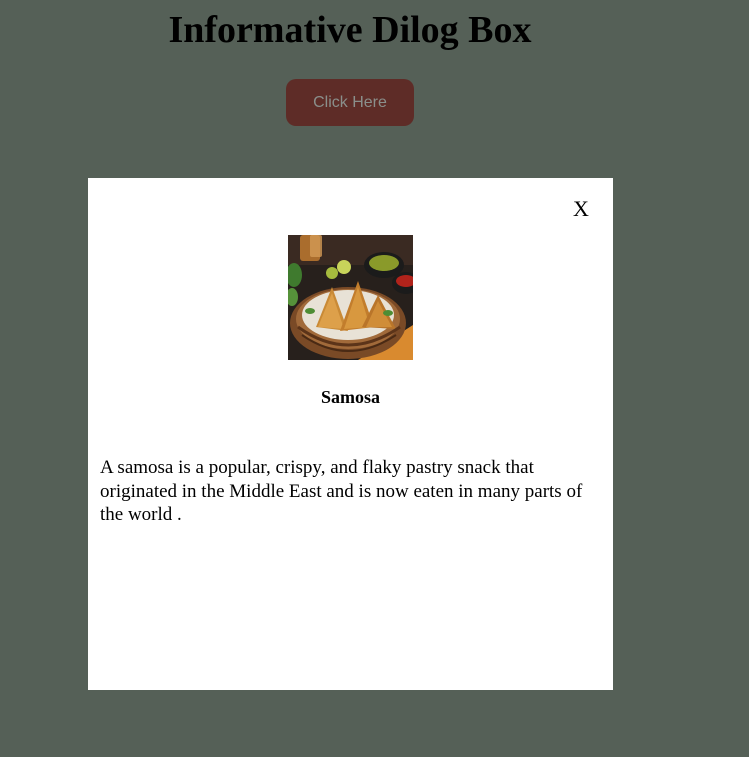  What do you see at coordinates (581, 209) in the screenshot?
I see `close-button: X` at bounding box center [581, 209].